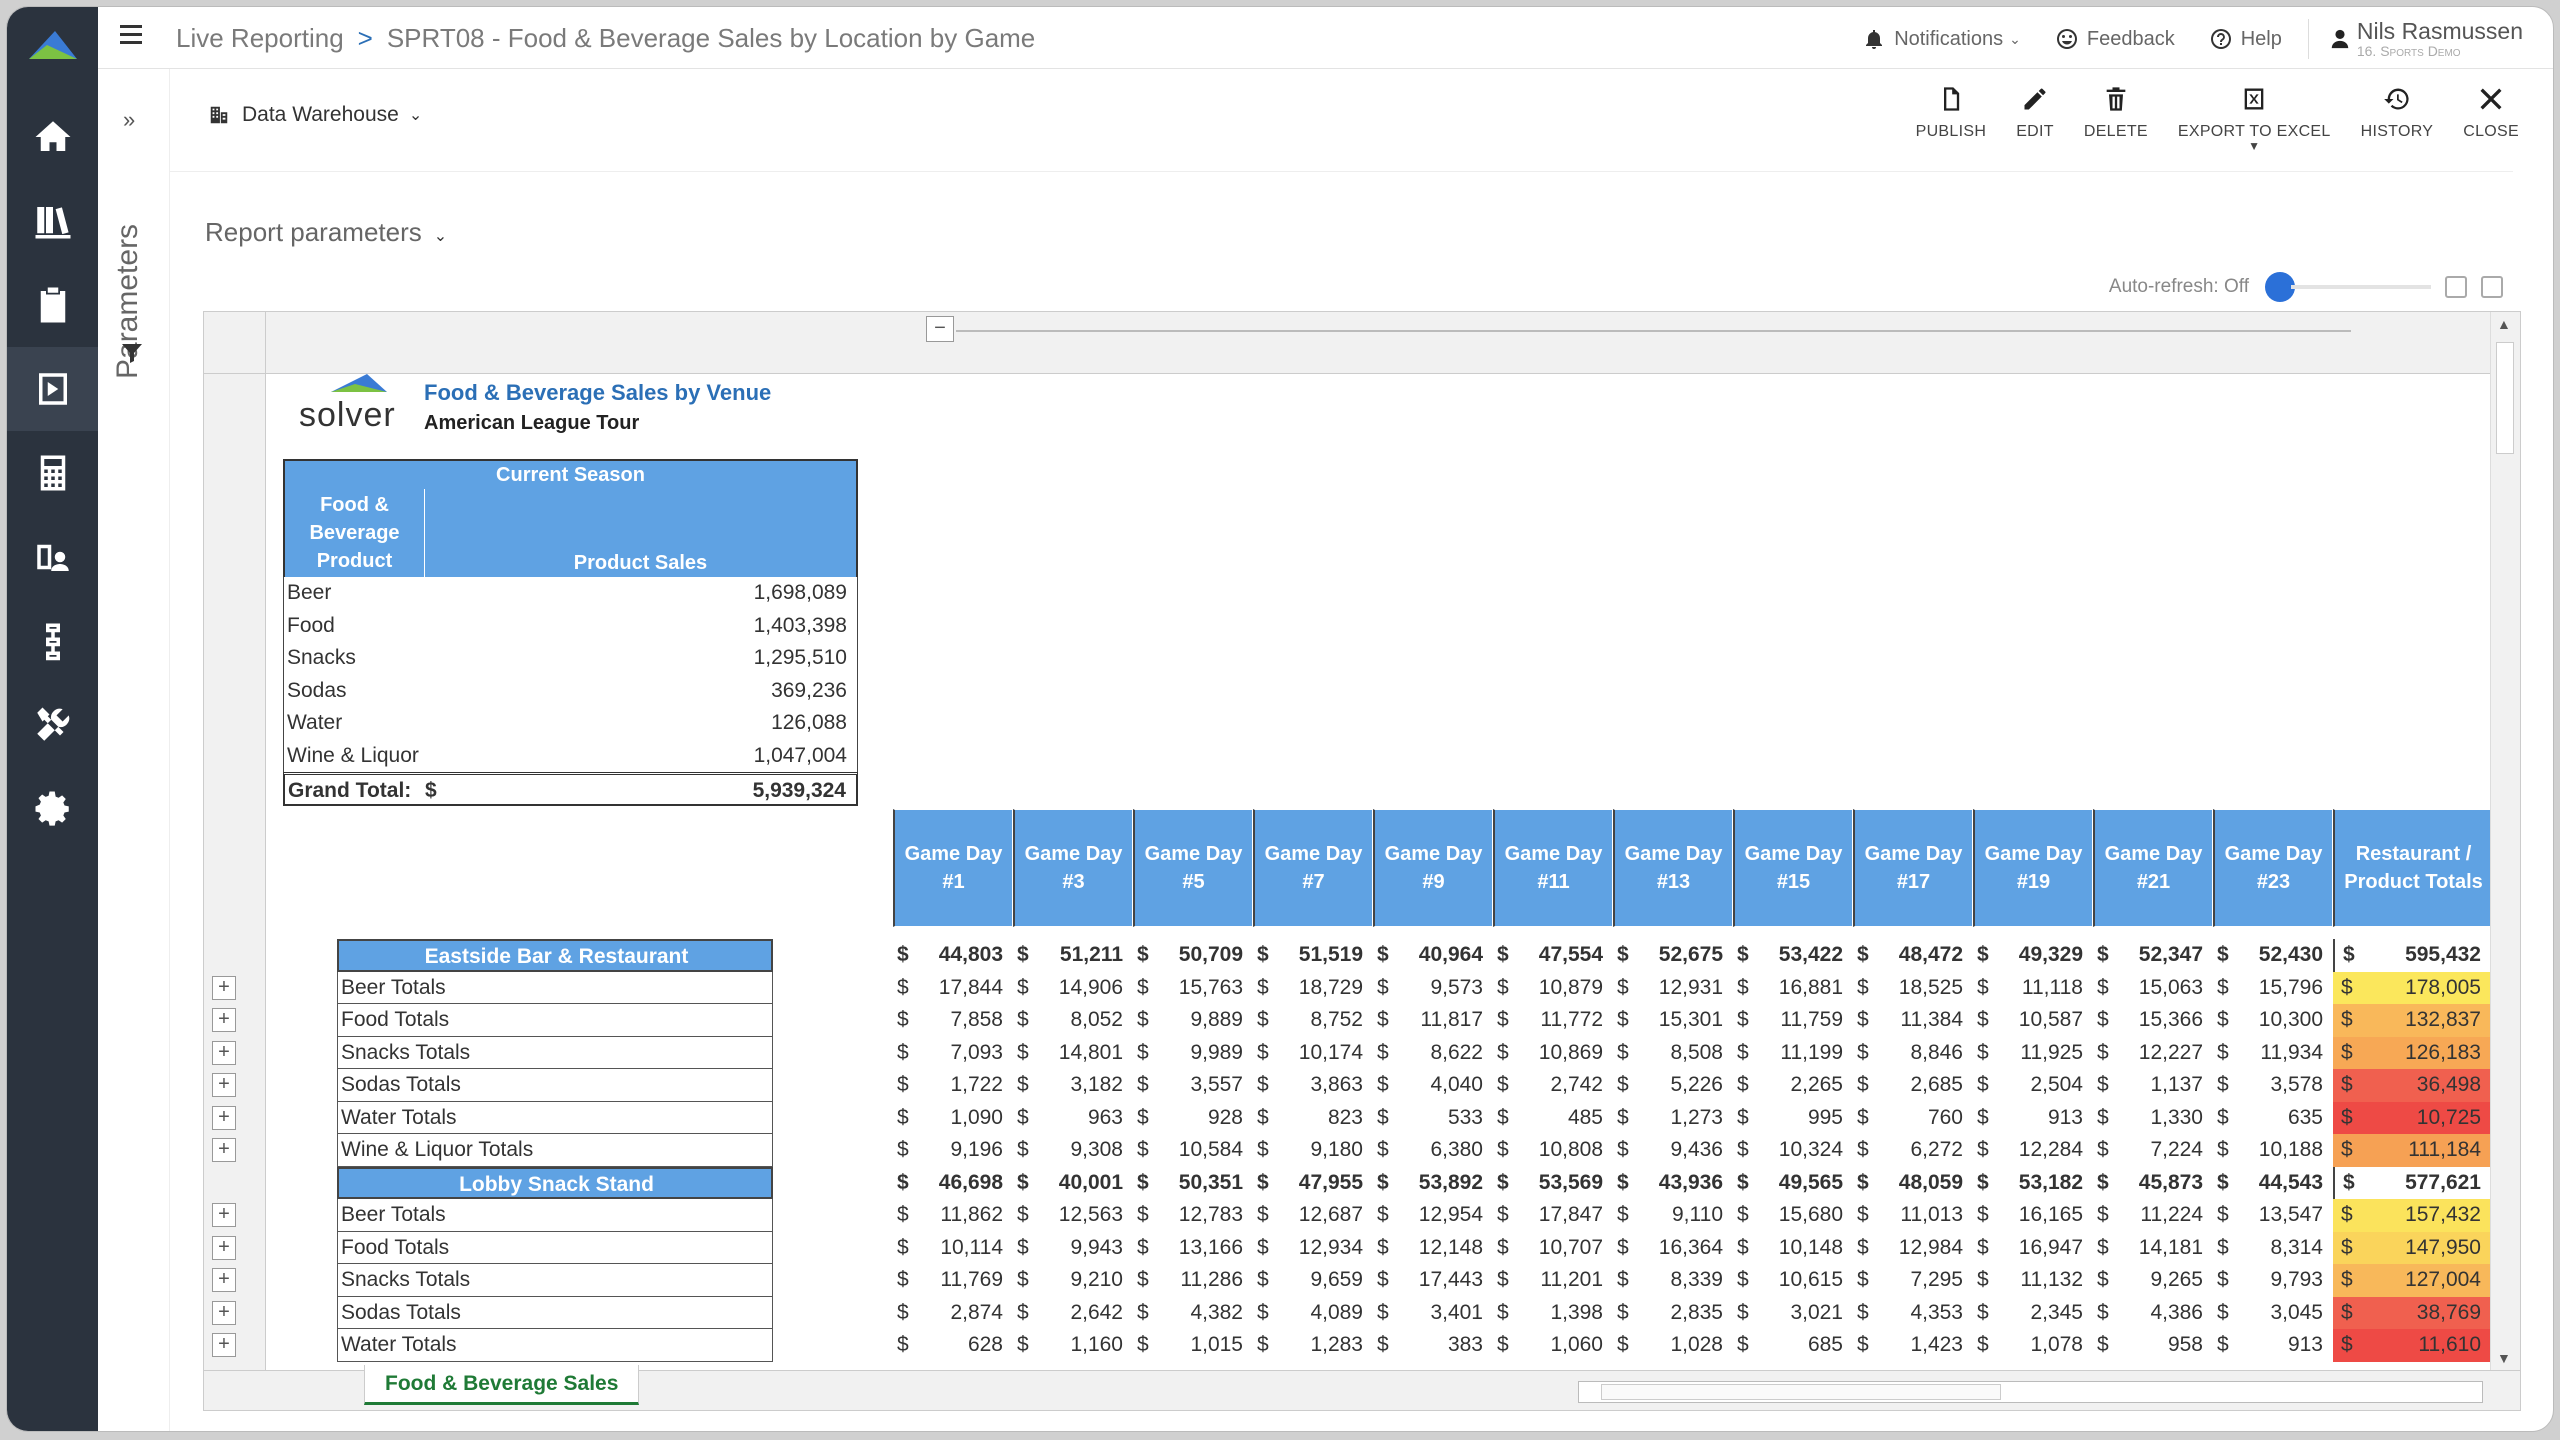 Image resolution: width=2560 pixels, height=1440 pixels. I want to click on nav-library, so click(52, 221).